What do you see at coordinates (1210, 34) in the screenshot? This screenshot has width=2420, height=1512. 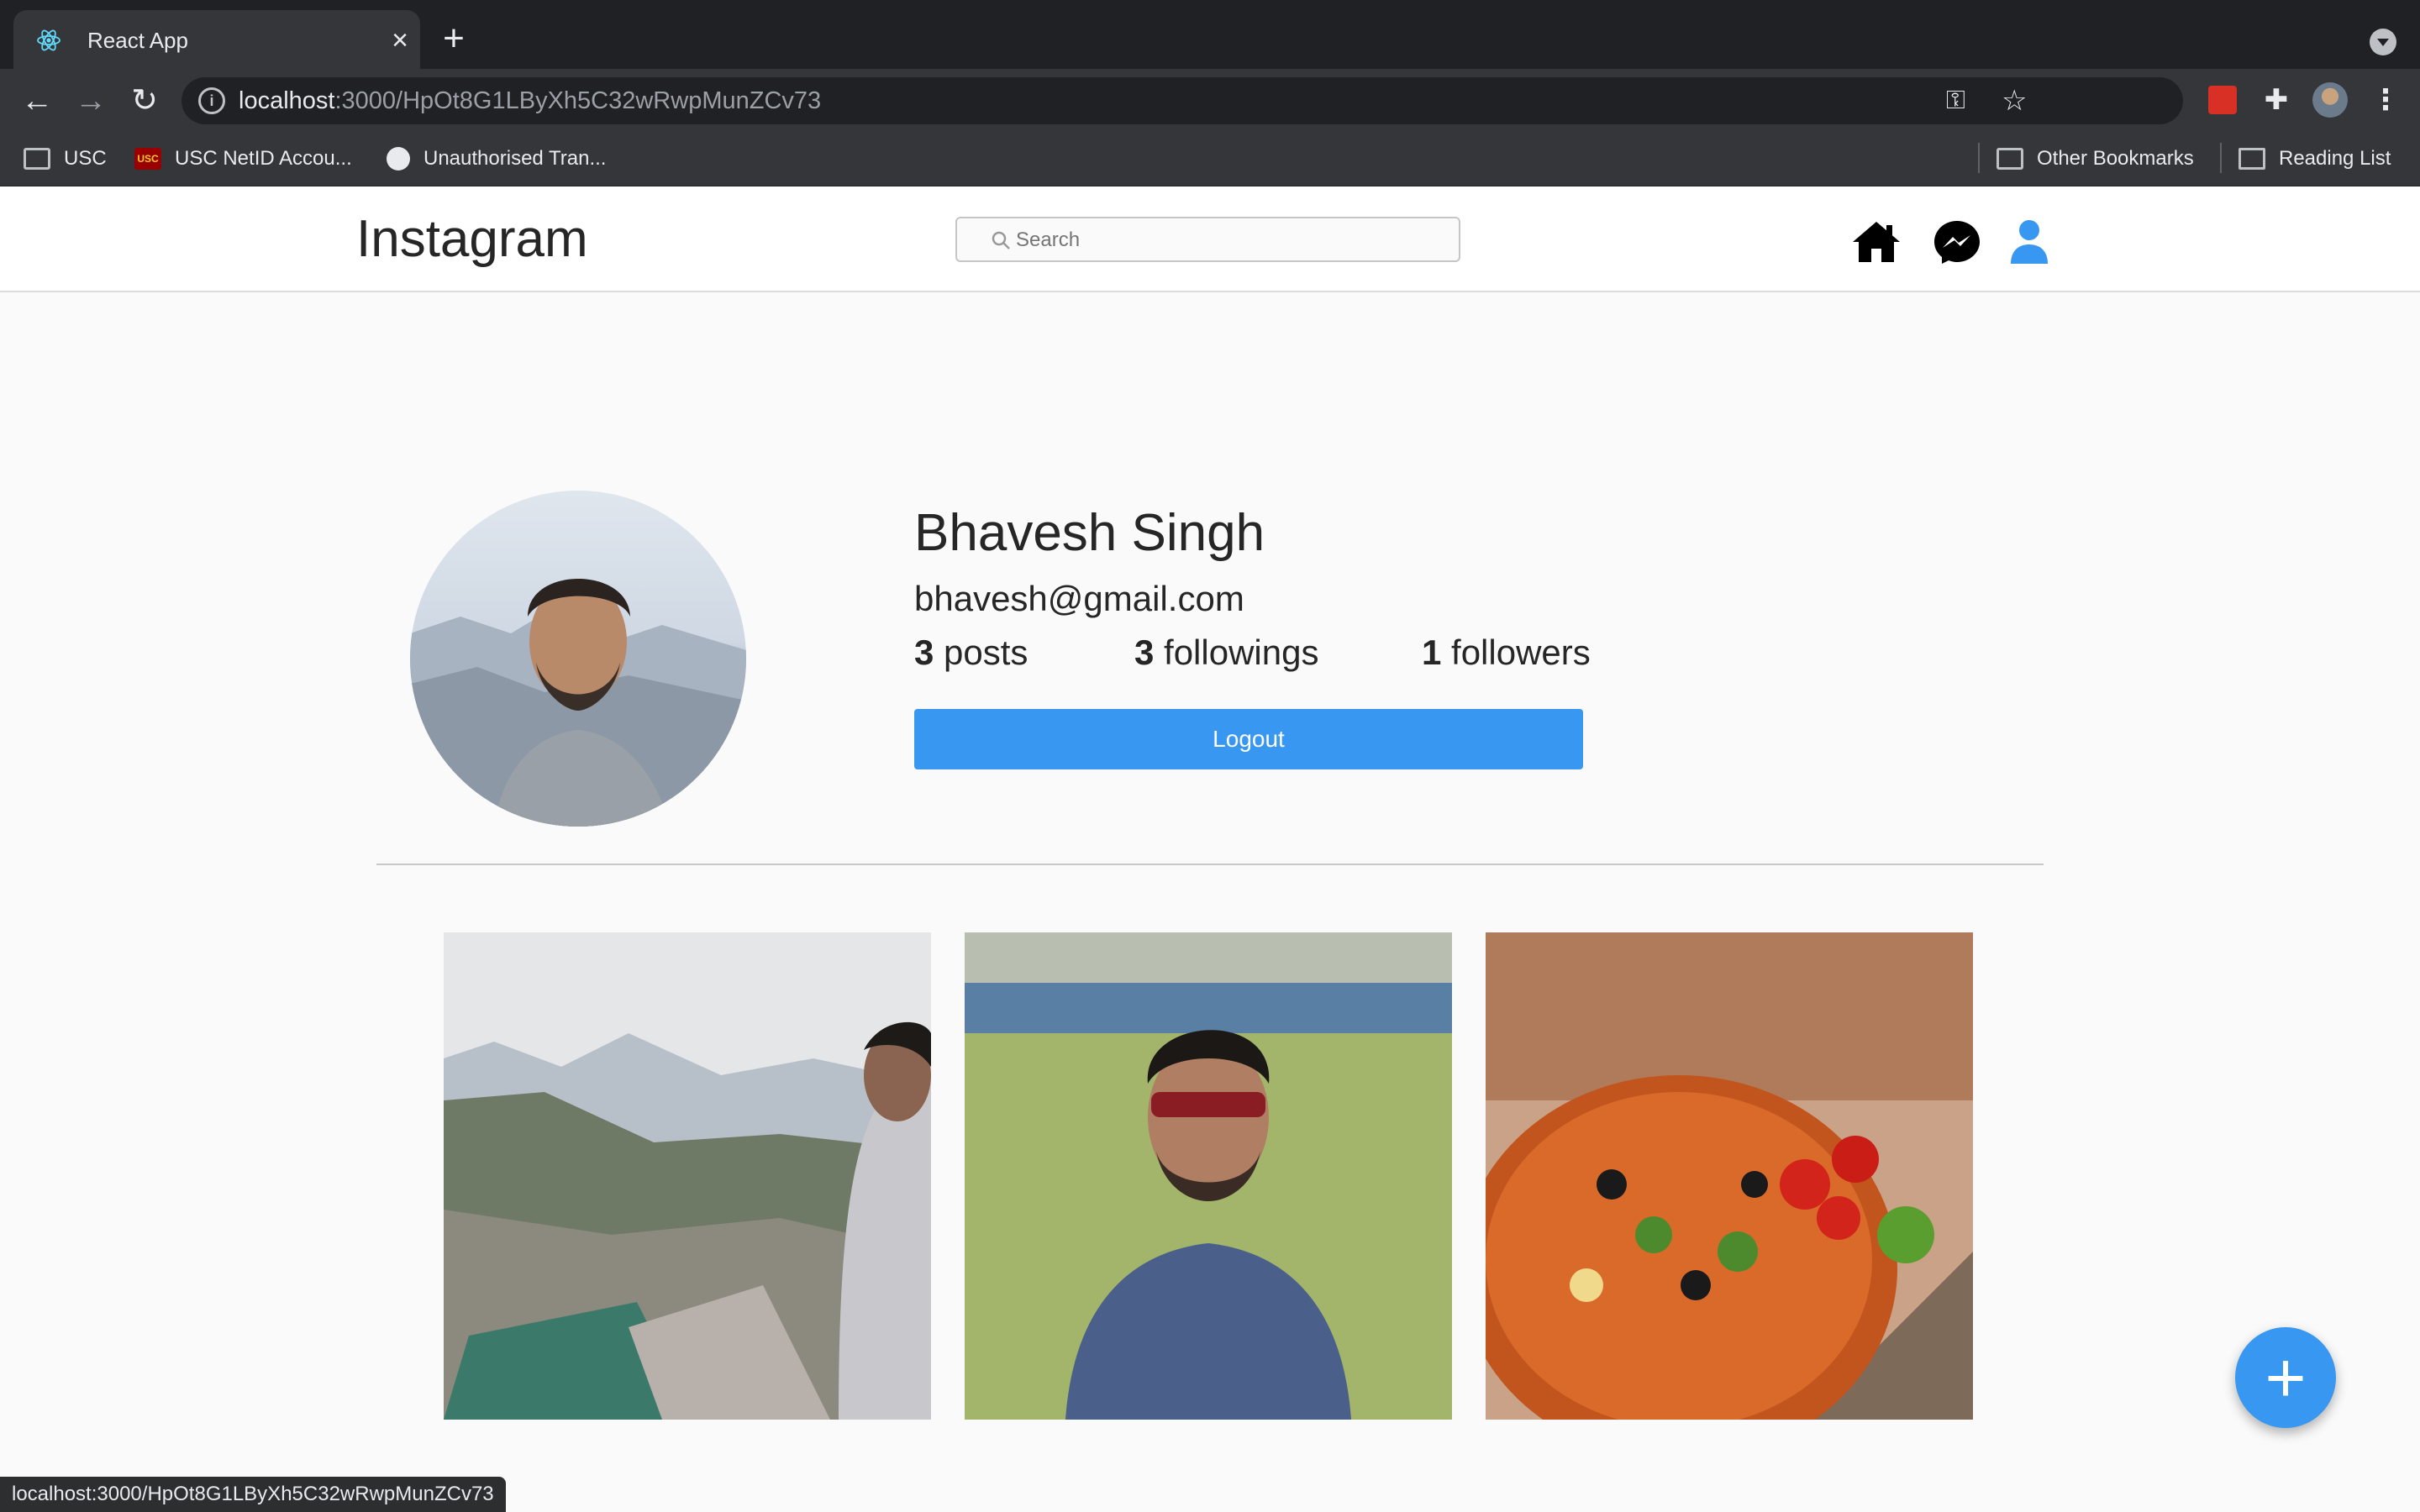 I see `browser-tab-strip: React App × +` at bounding box center [1210, 34].